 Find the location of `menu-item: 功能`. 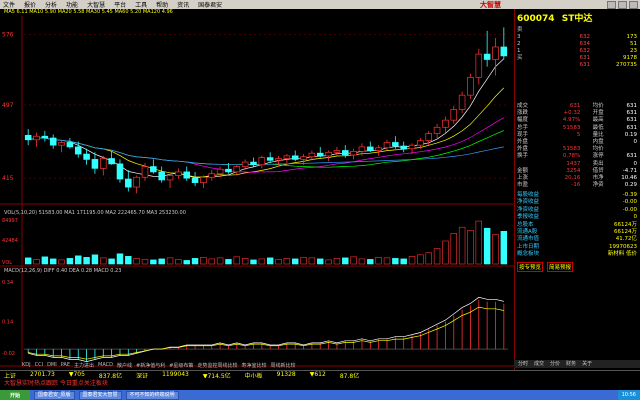

menu-item: 功能 is located at coordinates (72, 4).